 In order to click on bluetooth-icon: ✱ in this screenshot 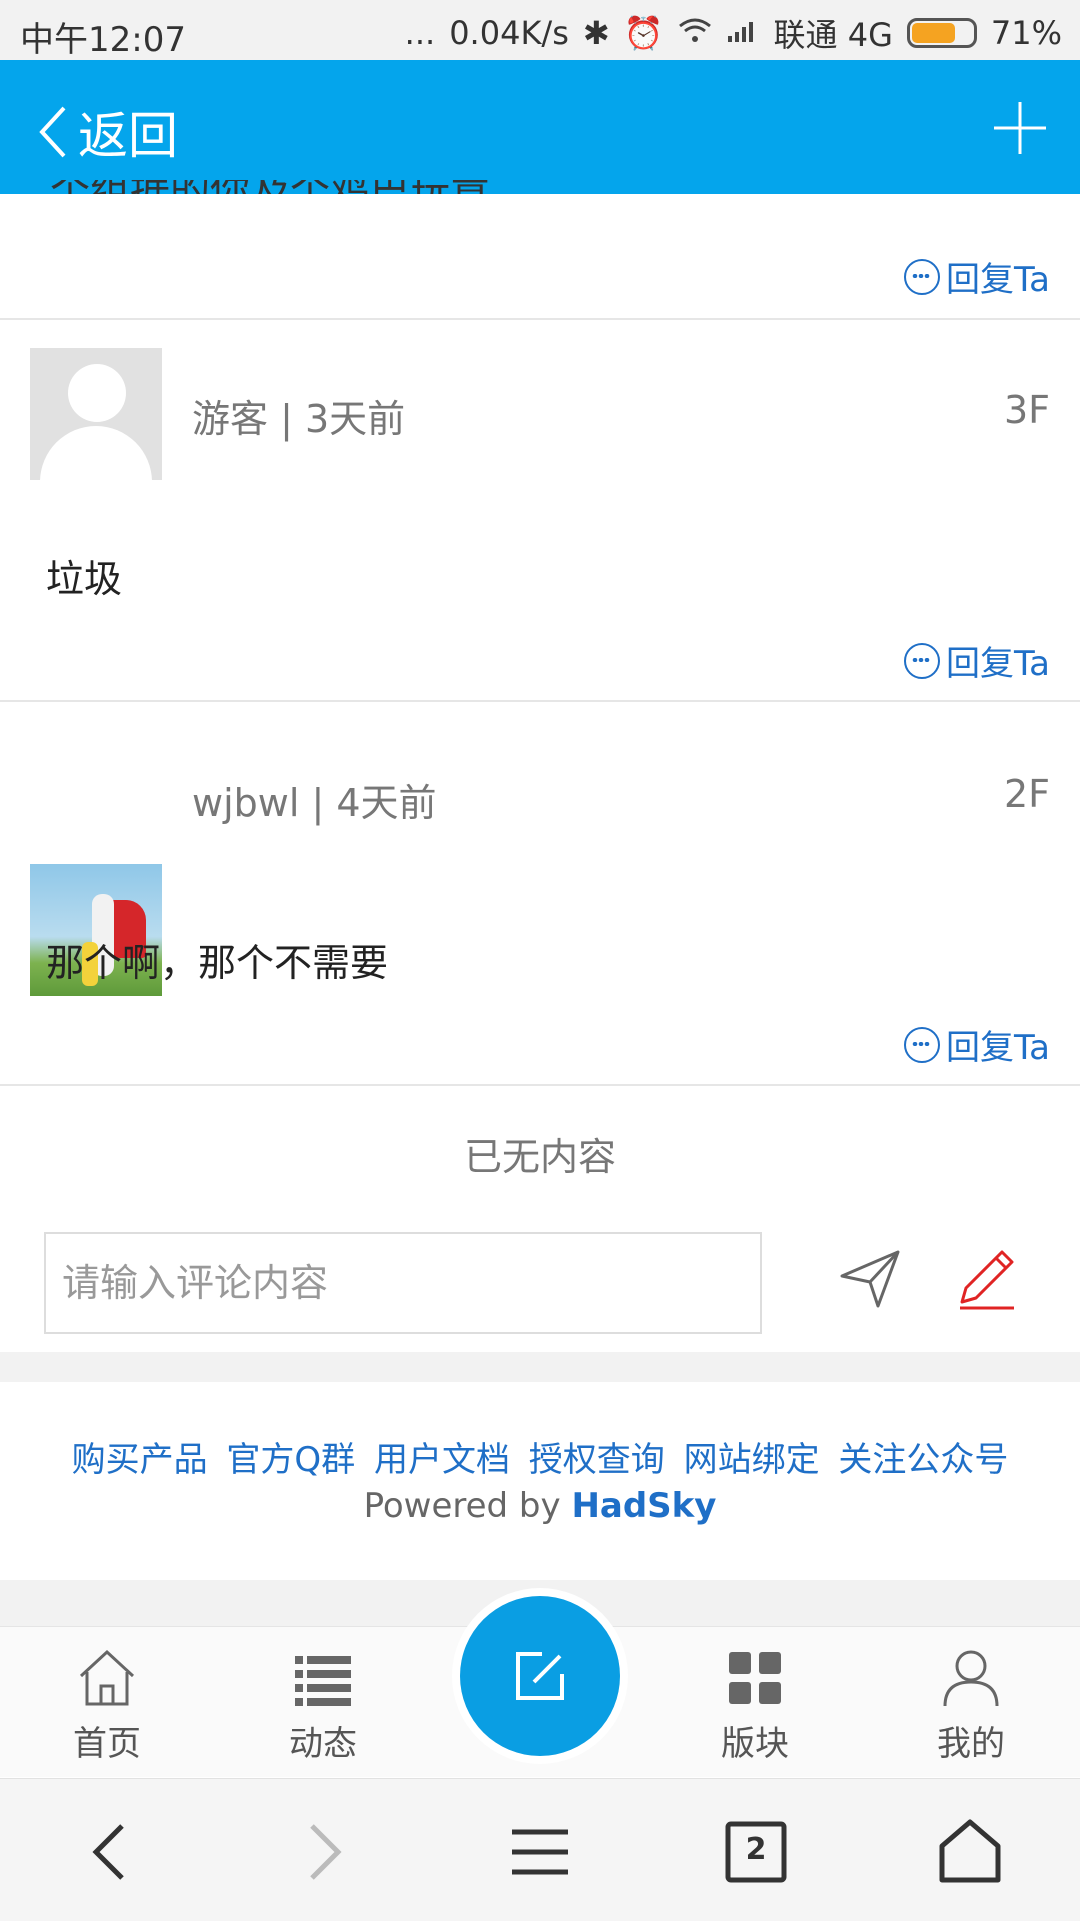, I will do `click(596, 33)`.